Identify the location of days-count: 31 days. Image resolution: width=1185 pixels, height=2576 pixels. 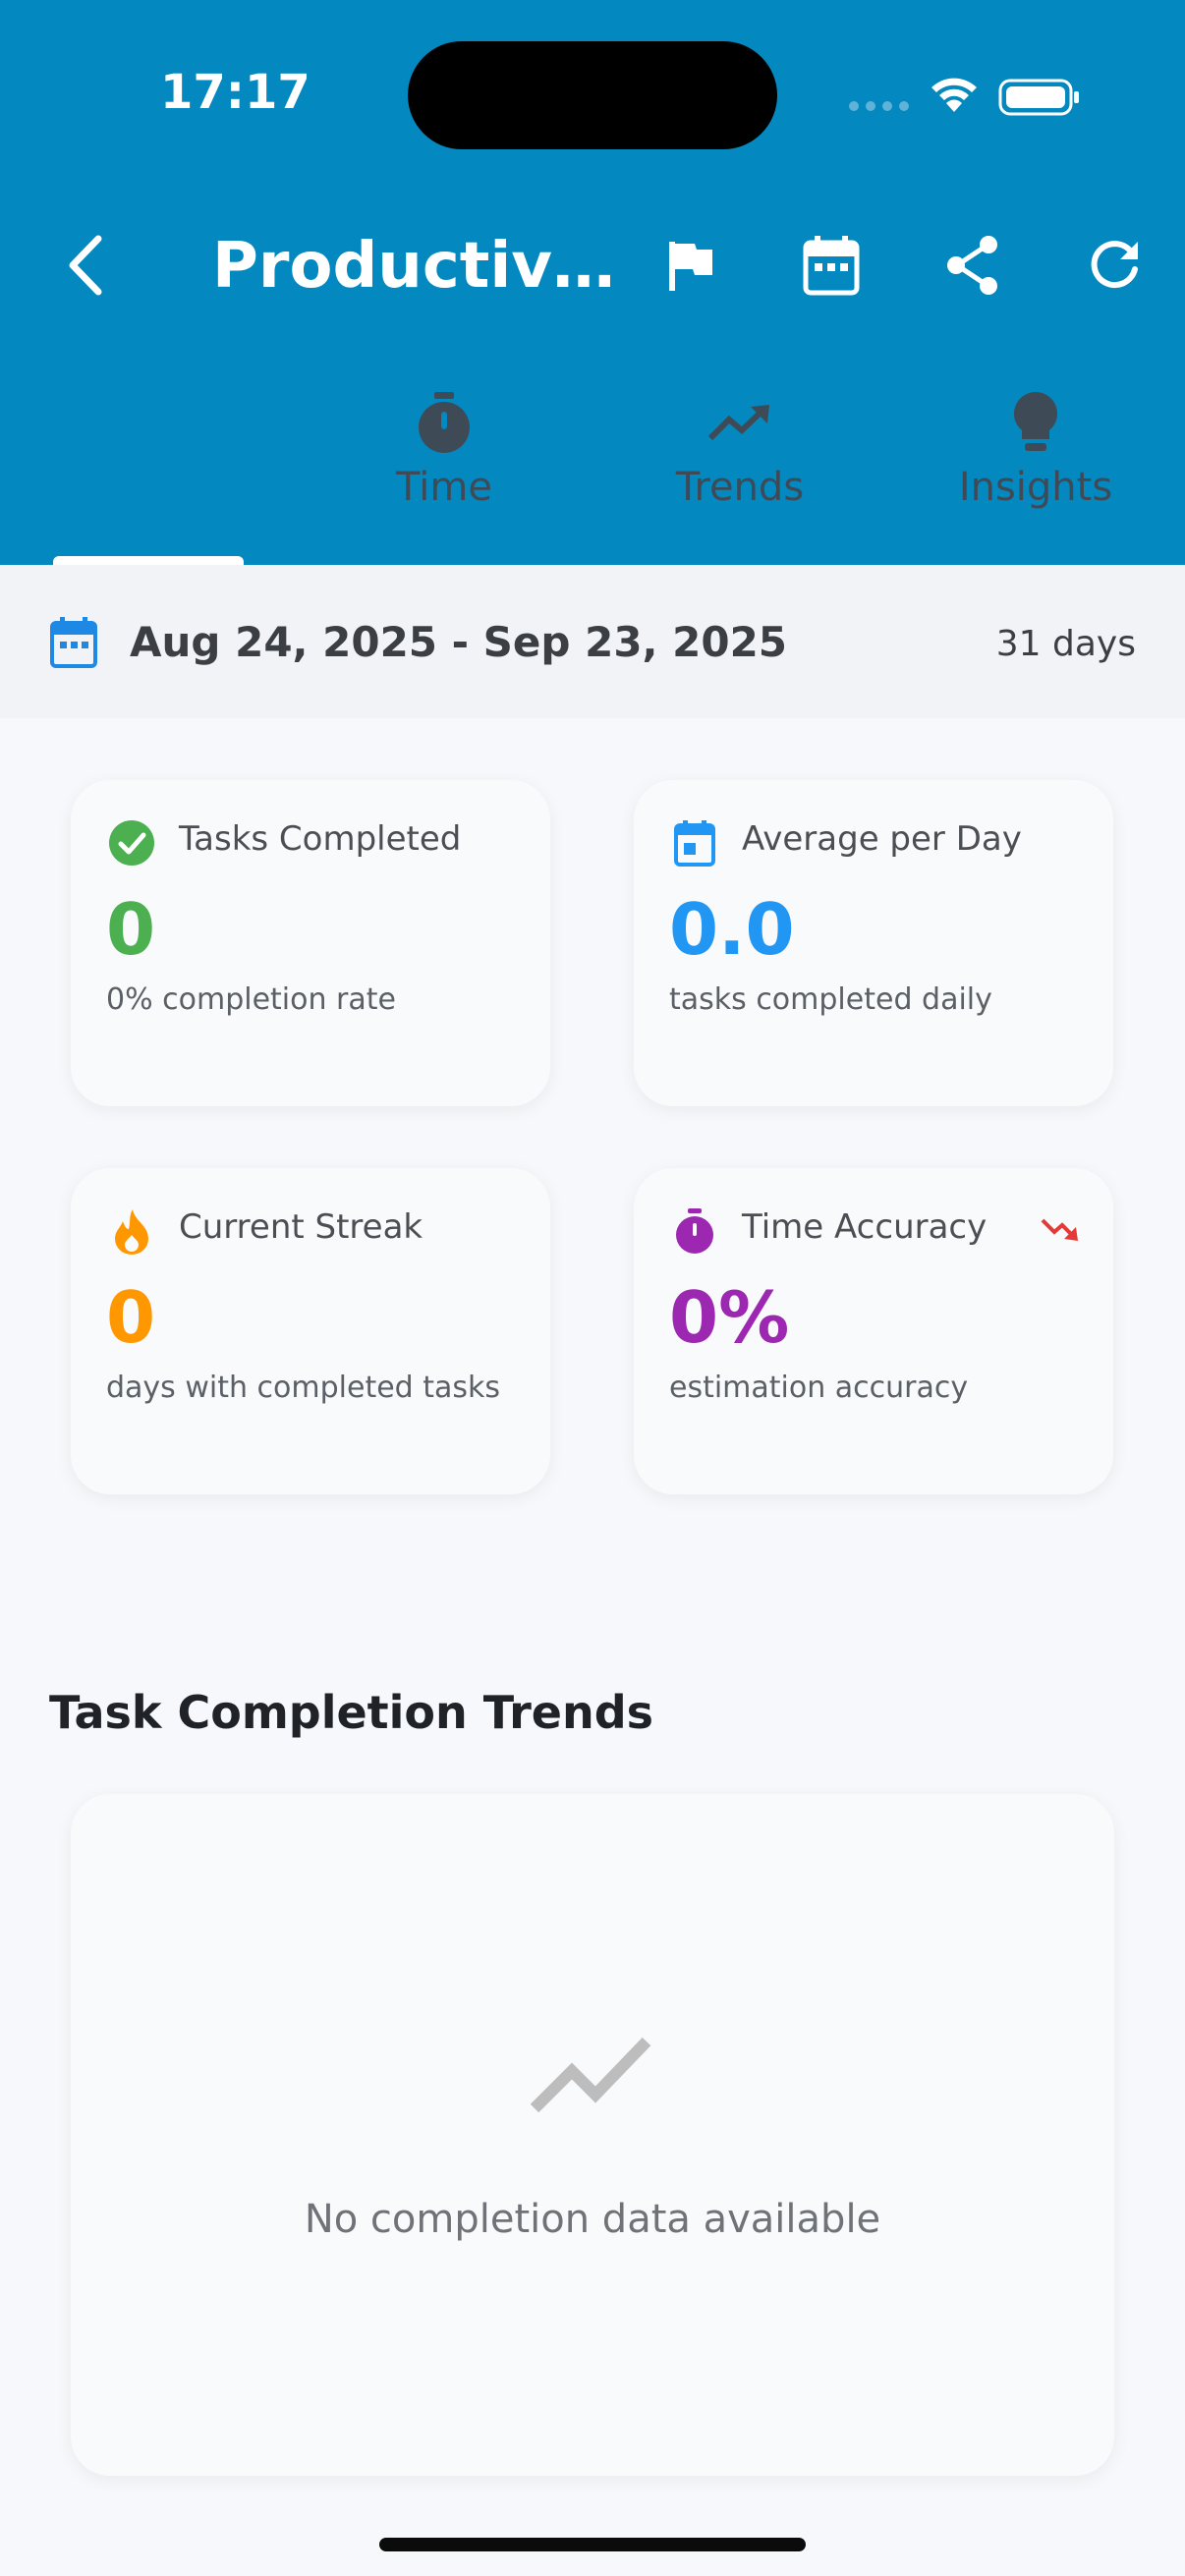
(1065, 644).